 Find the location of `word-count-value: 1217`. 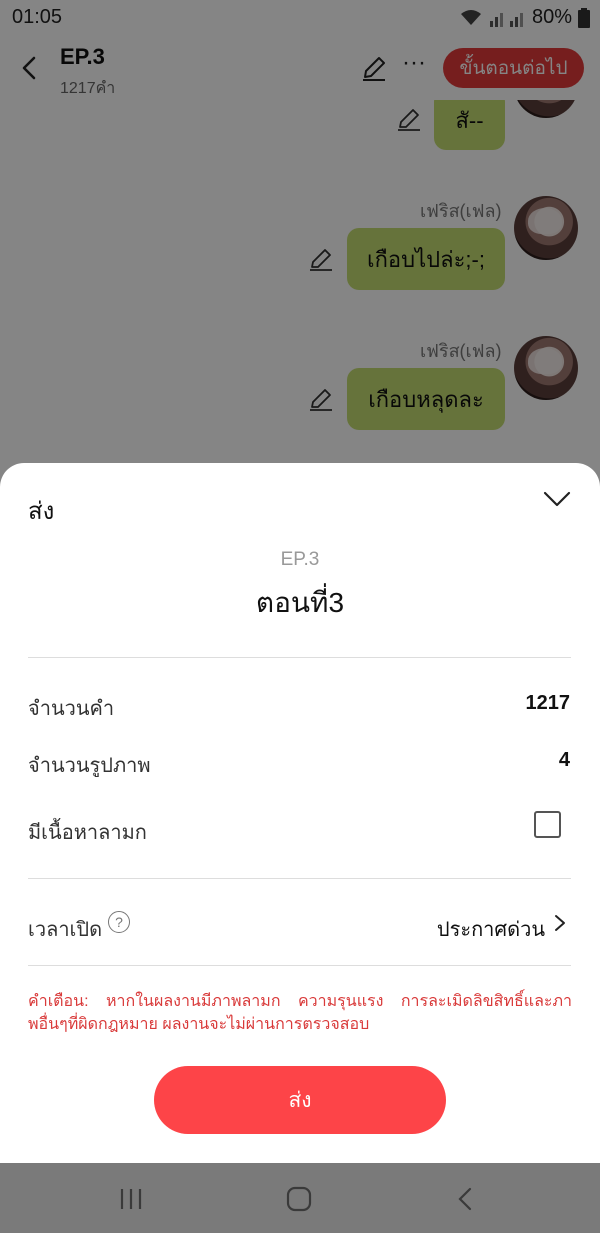

word-count-value: 1217 is located at coordinates (548, 703).